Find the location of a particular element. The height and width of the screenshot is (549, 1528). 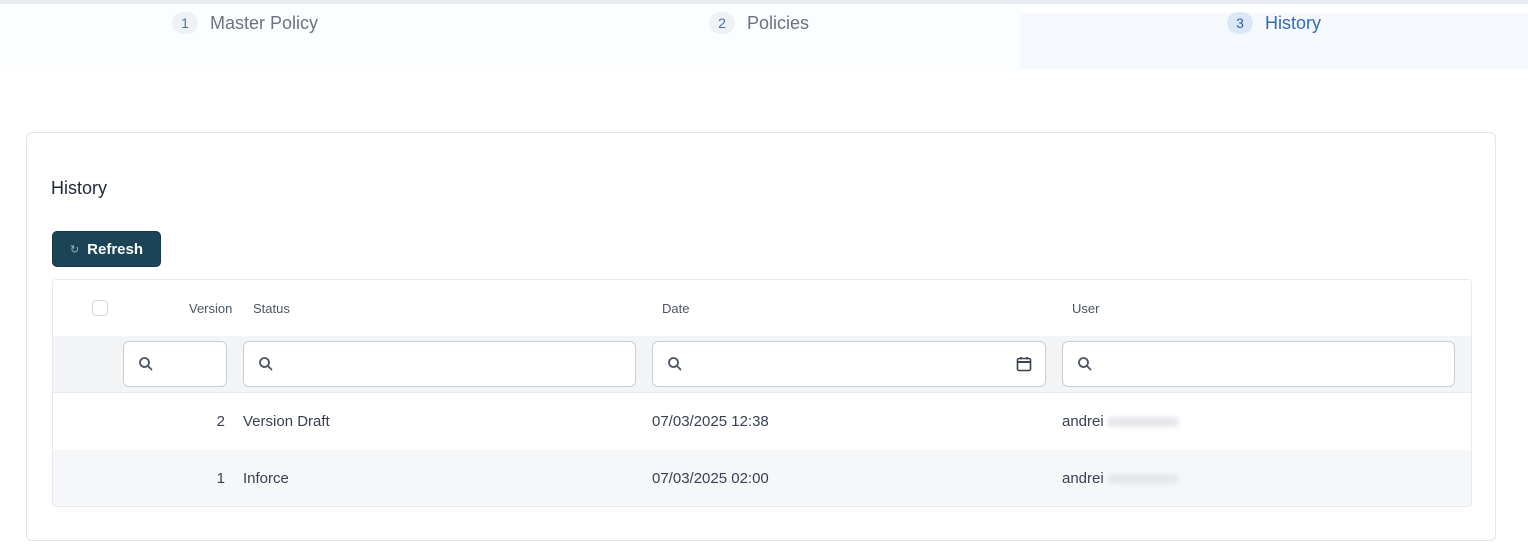

cell-version: 2 is located at coordinates (220, 421).